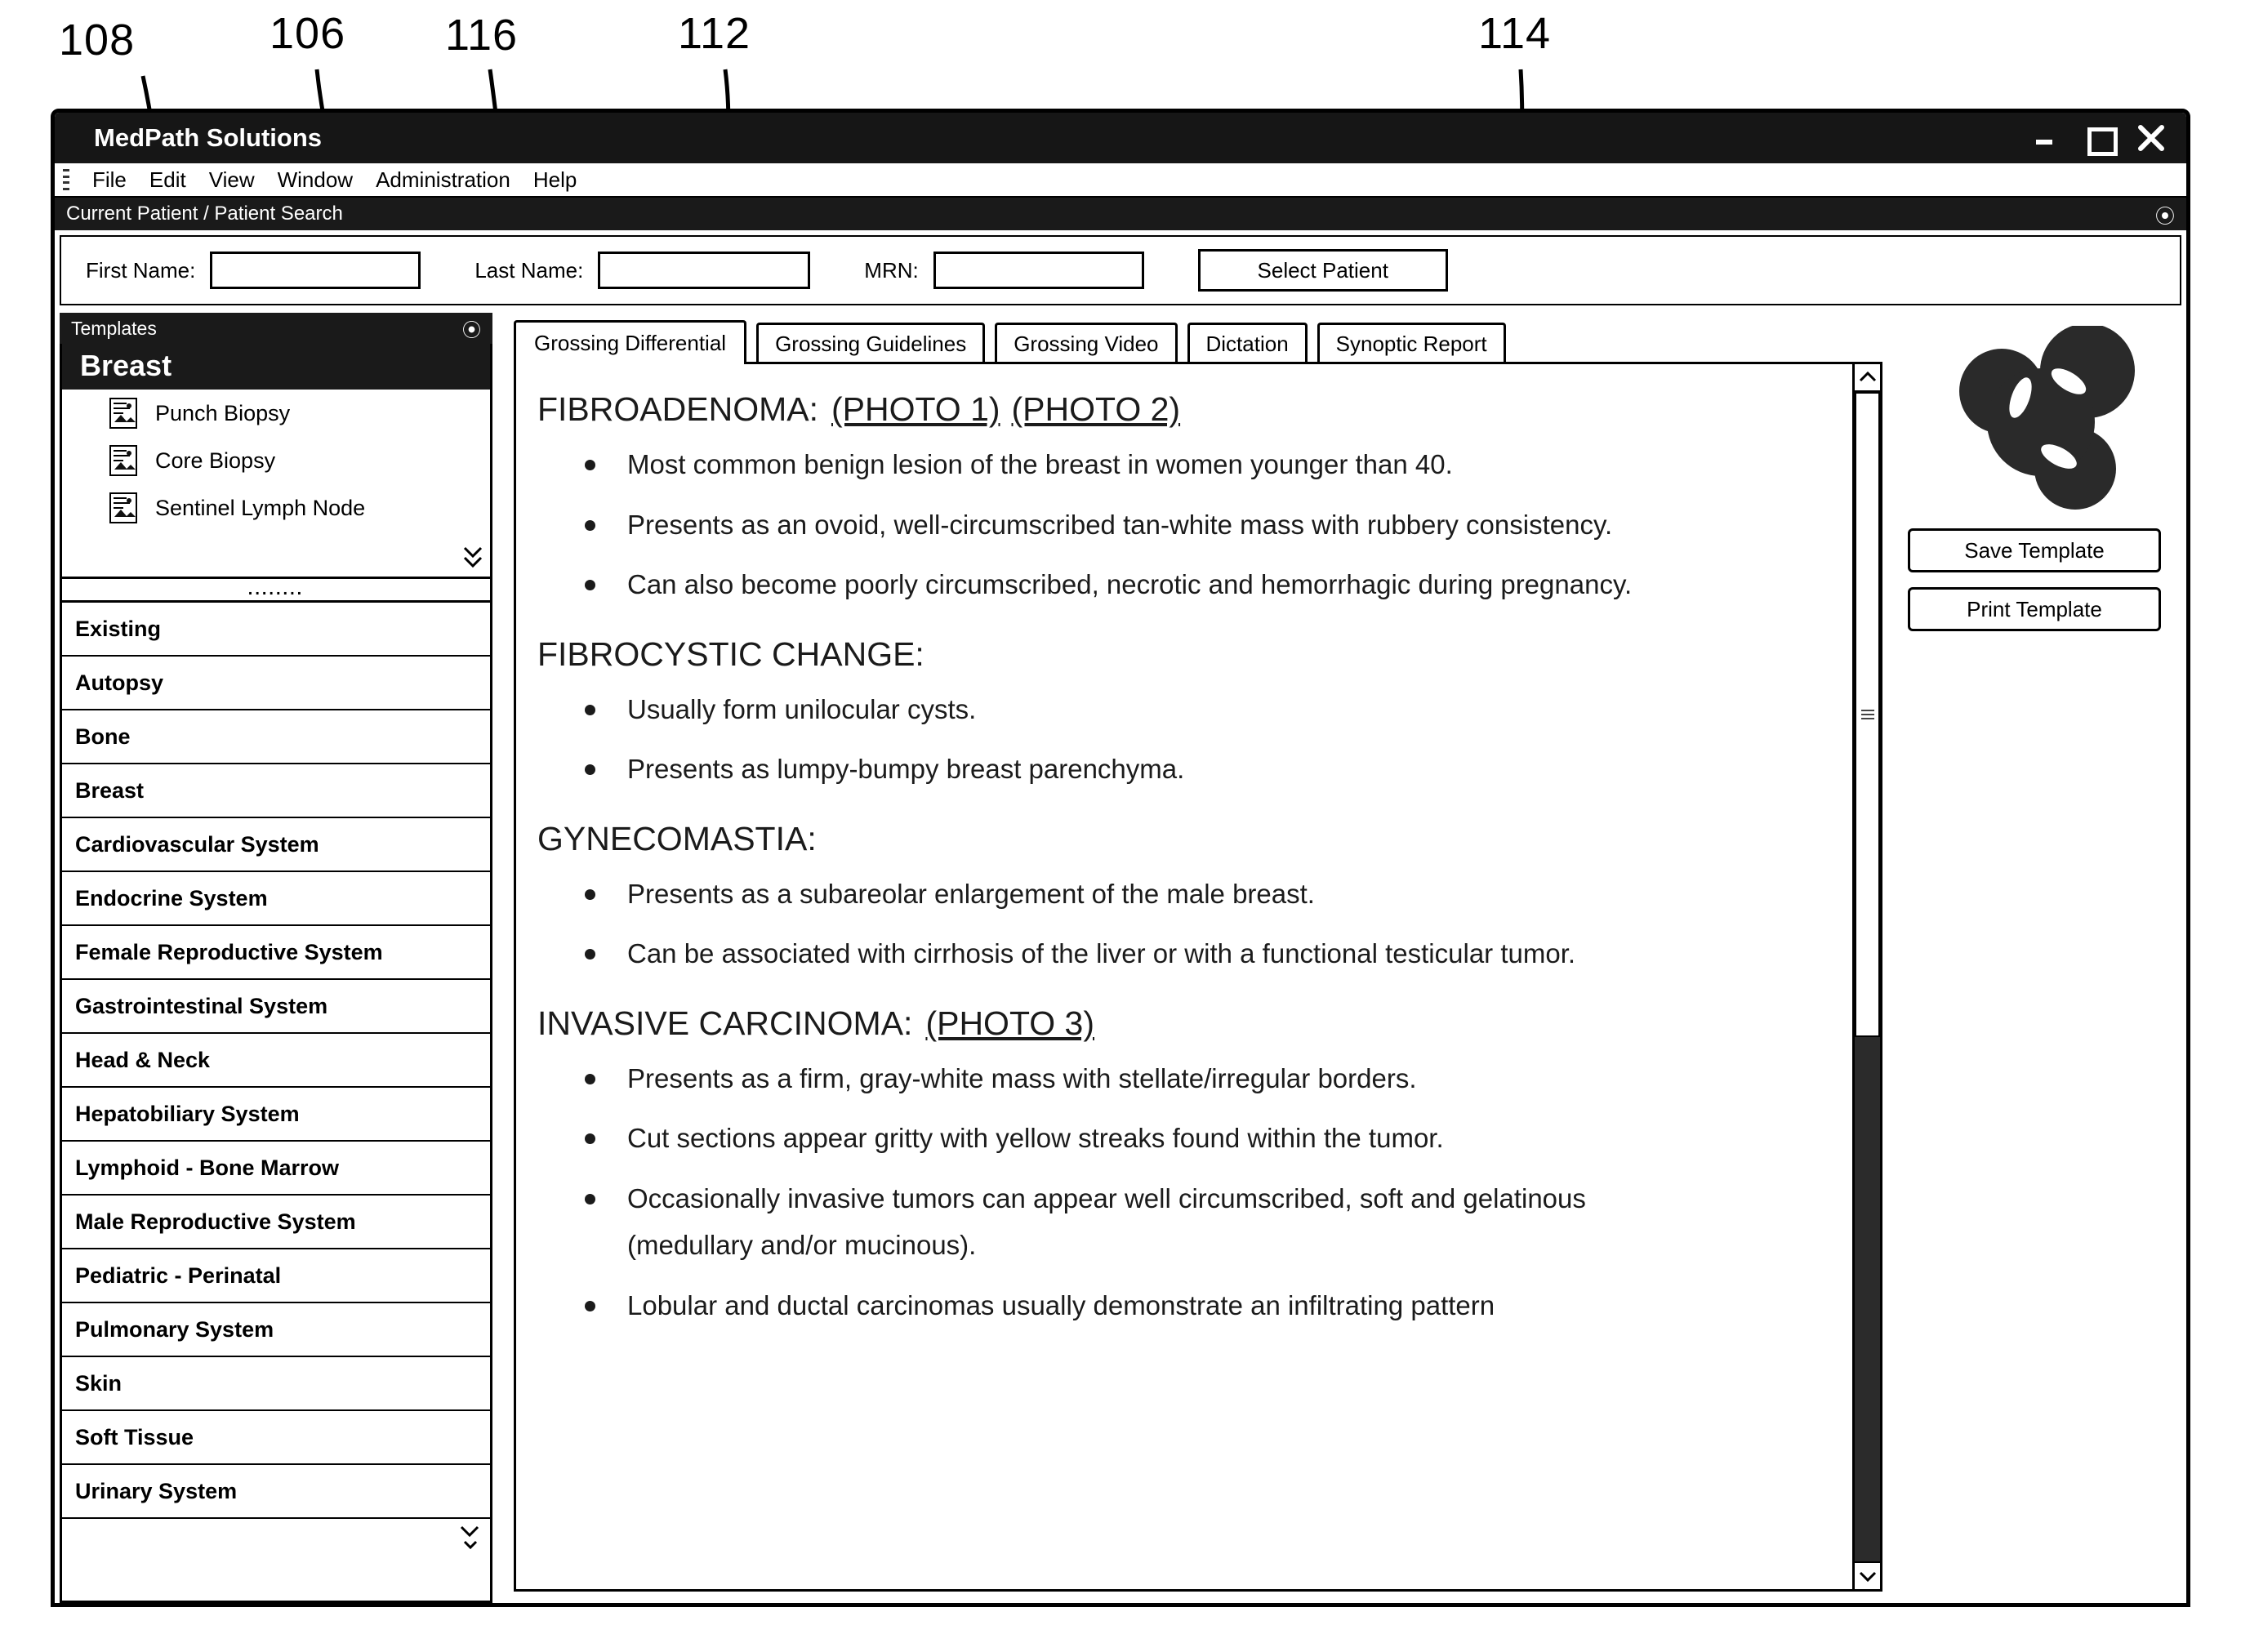 This screenshot has height=1652, width=2241. I want to click on scroll-thumb-grip, so click(1867, 714).